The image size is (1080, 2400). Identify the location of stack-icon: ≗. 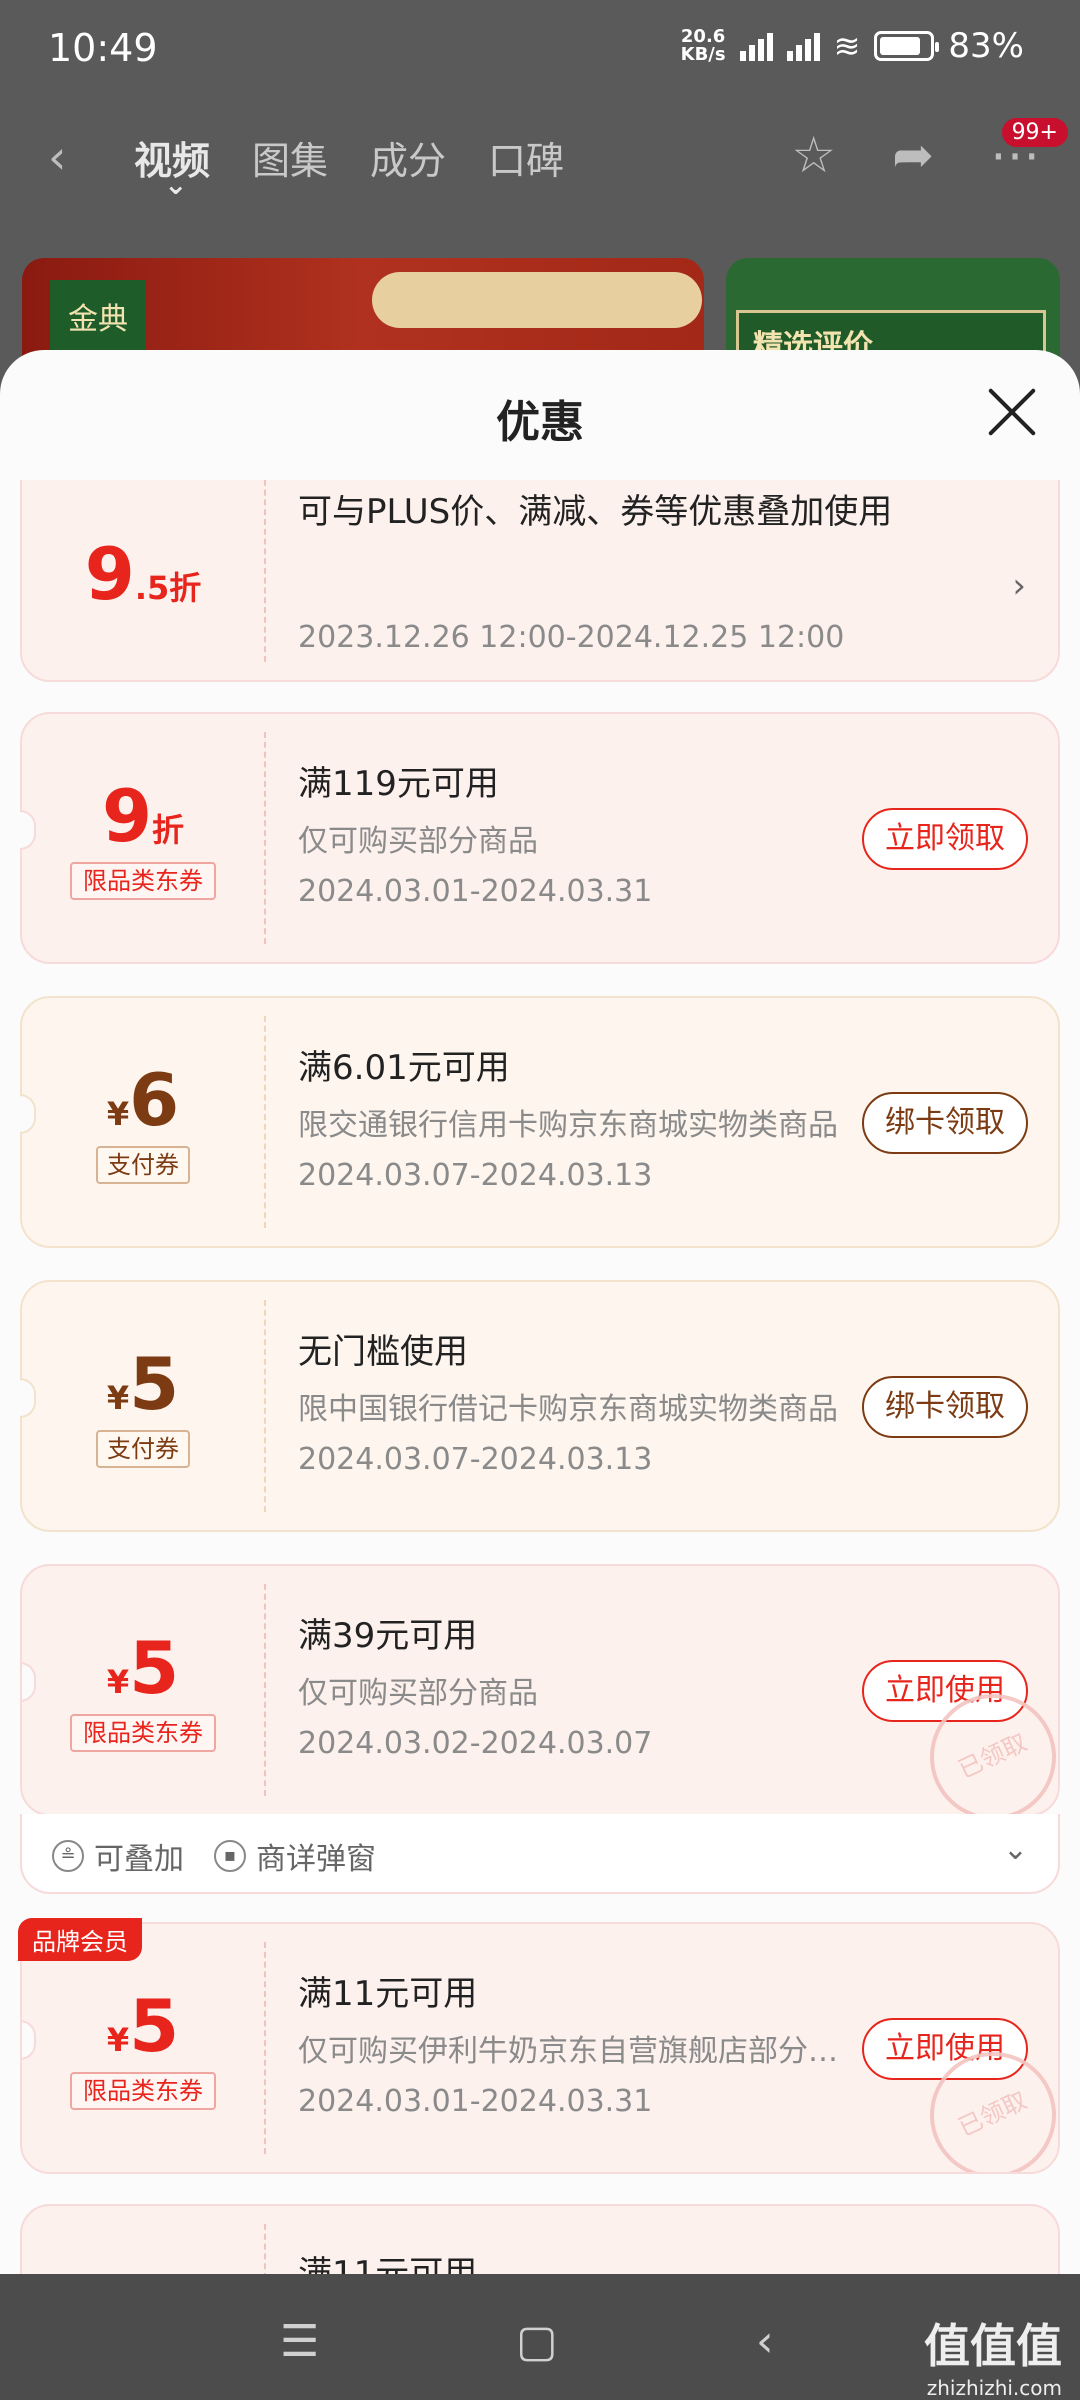
(68, 1856).